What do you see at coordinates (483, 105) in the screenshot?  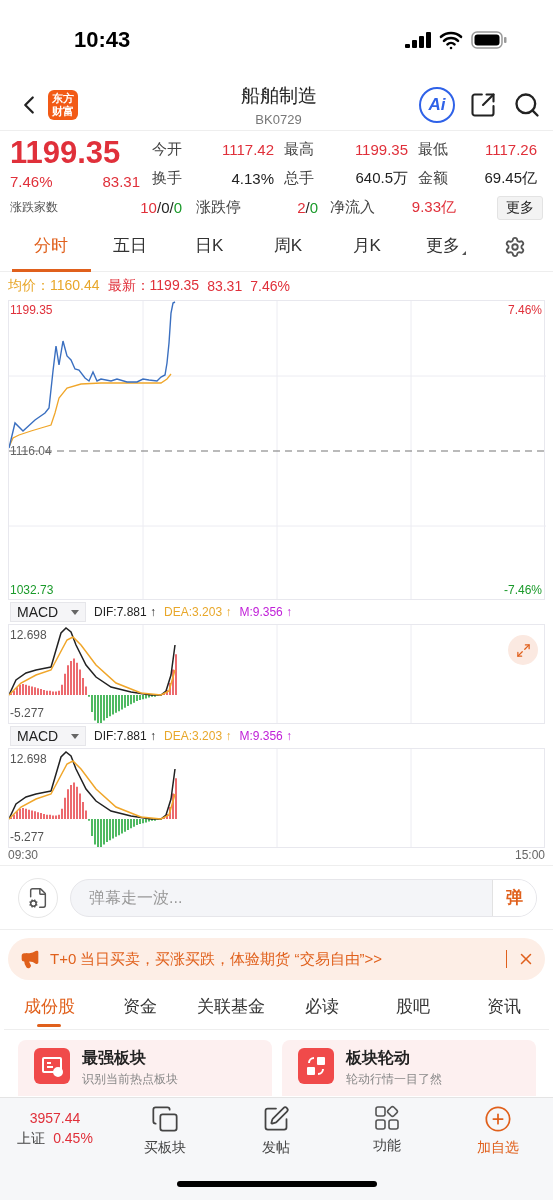 I see `share-icon` at bounding box center [483, 105].